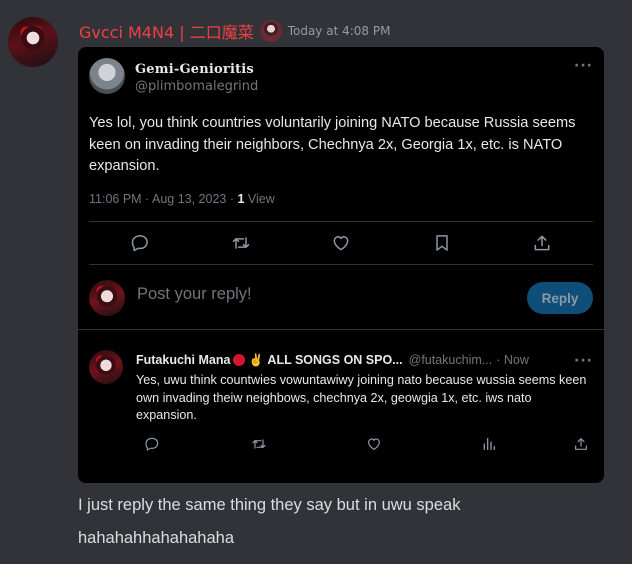 The width and height of the screenshot is (632, 564). Describe the element at coordinates (339, 31) in the screenshot. I see `message-timestamp: Today at 4:08 PM` at that location.